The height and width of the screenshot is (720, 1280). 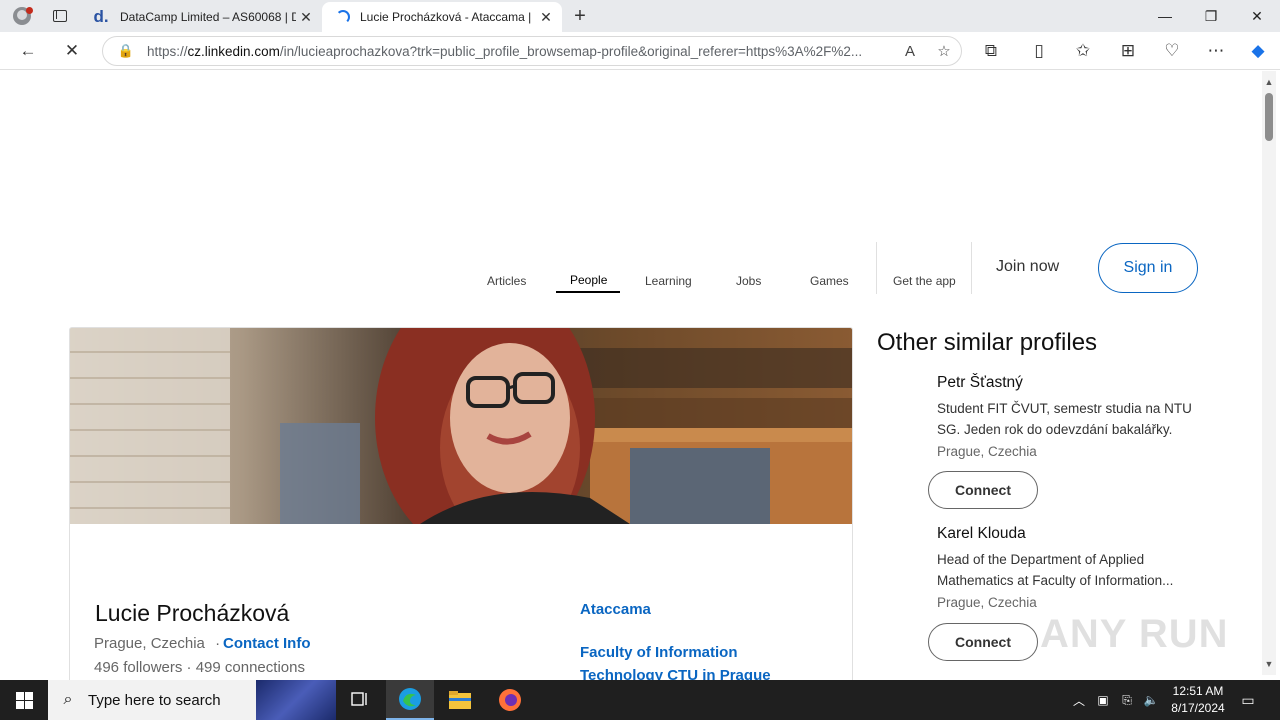 I want to click on clock-date: 8/17/2024, so click(x=1198, y=708).